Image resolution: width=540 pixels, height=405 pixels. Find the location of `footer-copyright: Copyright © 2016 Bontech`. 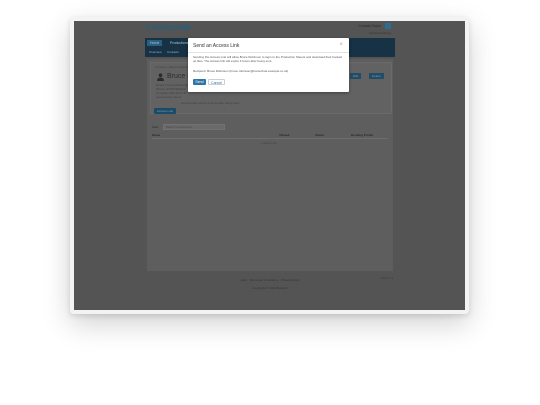

footer-copyright: Copyright © 2016 Bontech is located at coordinates (270, 288).